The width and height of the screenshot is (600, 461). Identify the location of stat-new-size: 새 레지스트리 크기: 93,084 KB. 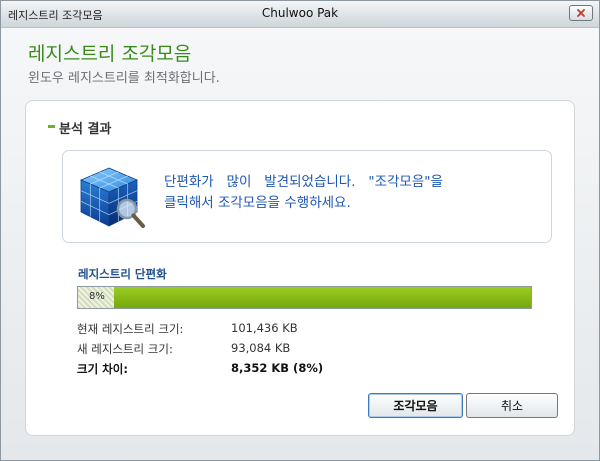
(227, 351).